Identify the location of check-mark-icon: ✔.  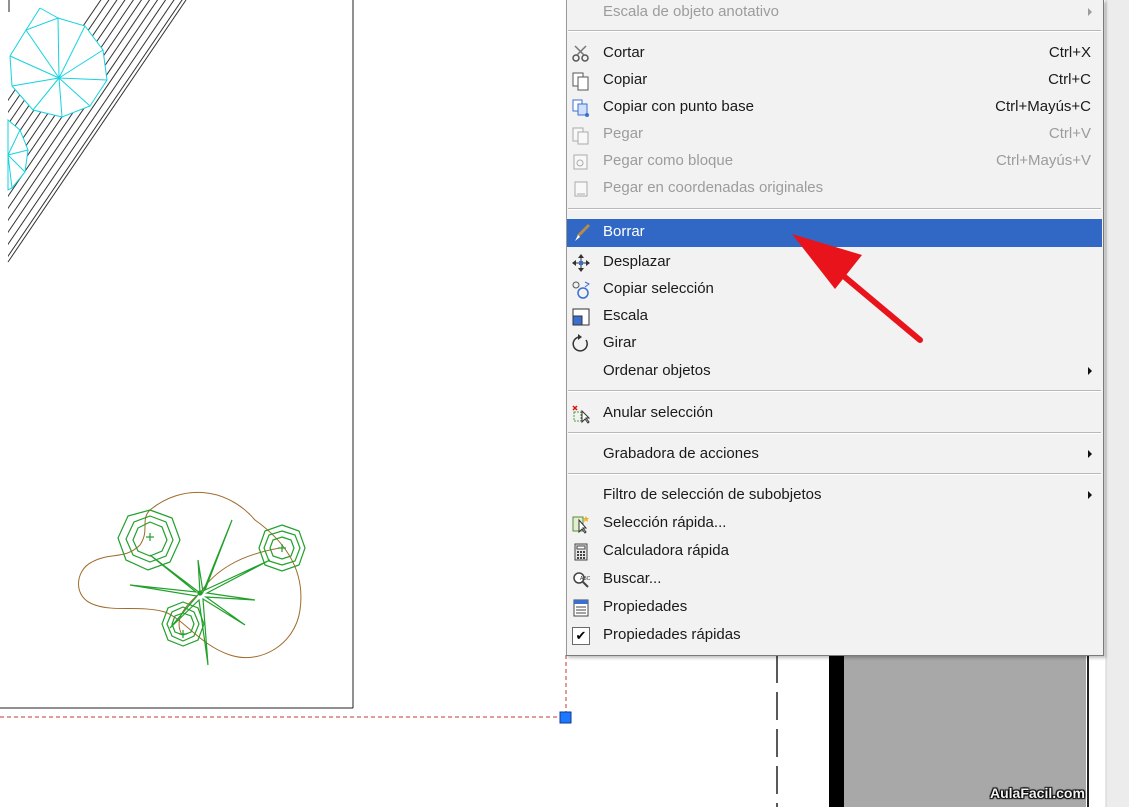
(581, 636).